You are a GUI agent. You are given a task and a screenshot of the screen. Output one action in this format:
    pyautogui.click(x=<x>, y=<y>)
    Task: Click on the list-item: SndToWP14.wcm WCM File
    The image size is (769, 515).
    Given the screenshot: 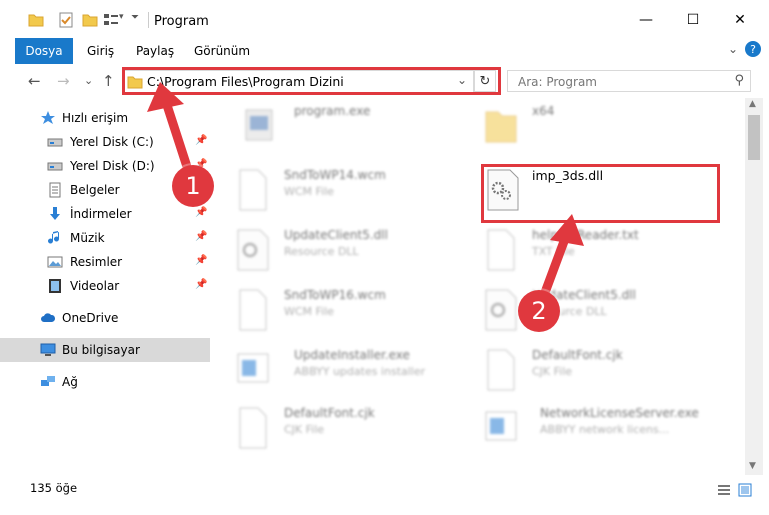 What is the action you would take?
    pyautogui.click(x=351, y=193)
    